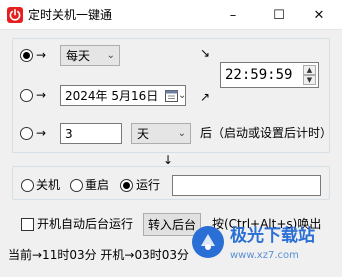 Image resolution: width=342 pixels, height=277 pixels. What do you see at coordinates (41, 95) in the screenshot?
I see `arrow-date: →` at bounding box center [41, 95].